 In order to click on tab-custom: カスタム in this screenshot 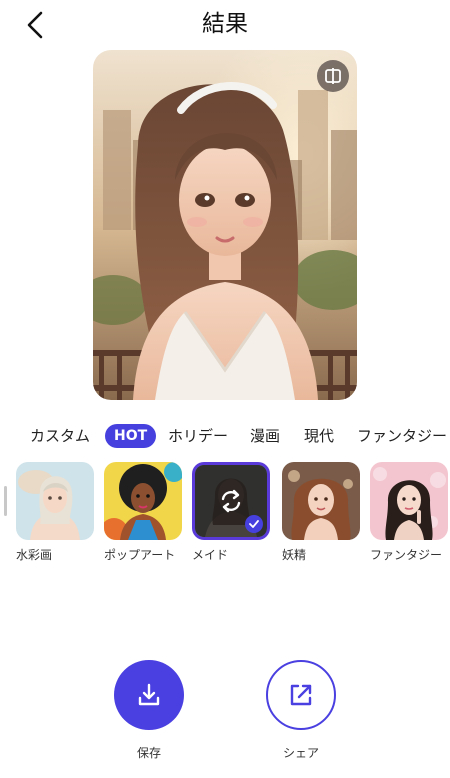, I will do `click(60, 436)`.